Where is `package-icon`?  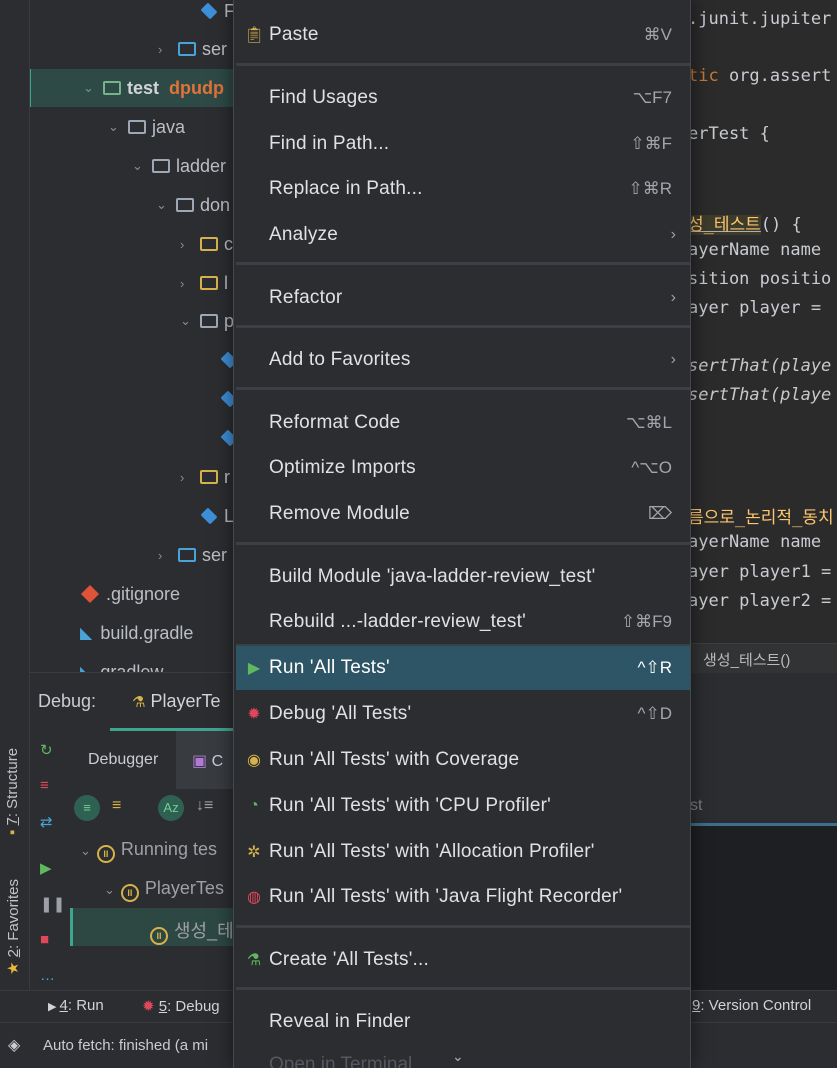 package-icon is located at coordinates (209, 321).